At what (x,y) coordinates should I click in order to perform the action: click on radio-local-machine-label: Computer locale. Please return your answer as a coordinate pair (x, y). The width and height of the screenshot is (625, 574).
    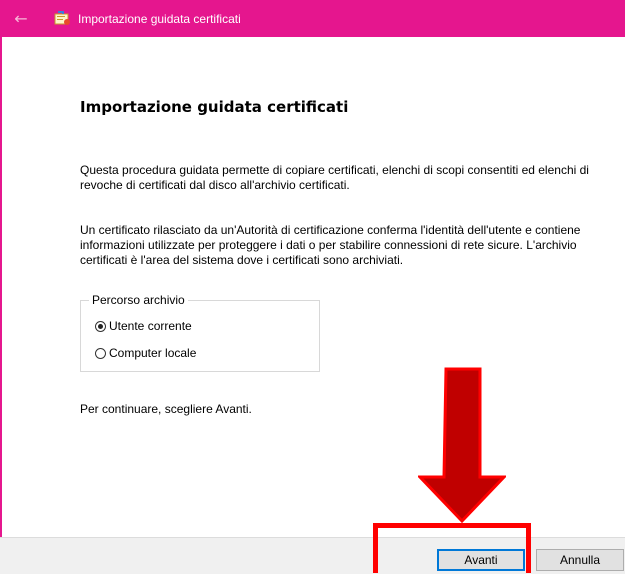
    Looking at the image, I should click on (152, 353).